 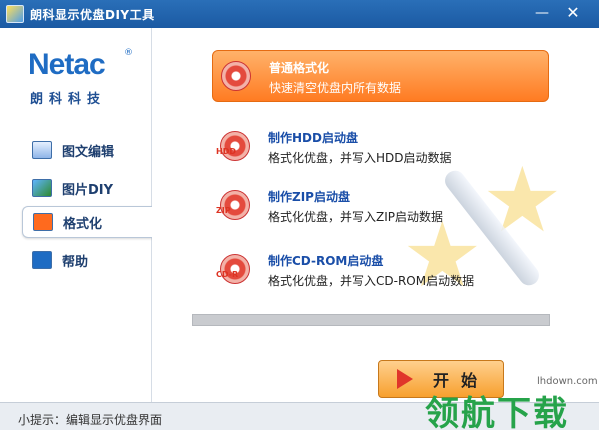 I want to click on logo-subtitle: 朗科科技, so click(x=68, y=99).